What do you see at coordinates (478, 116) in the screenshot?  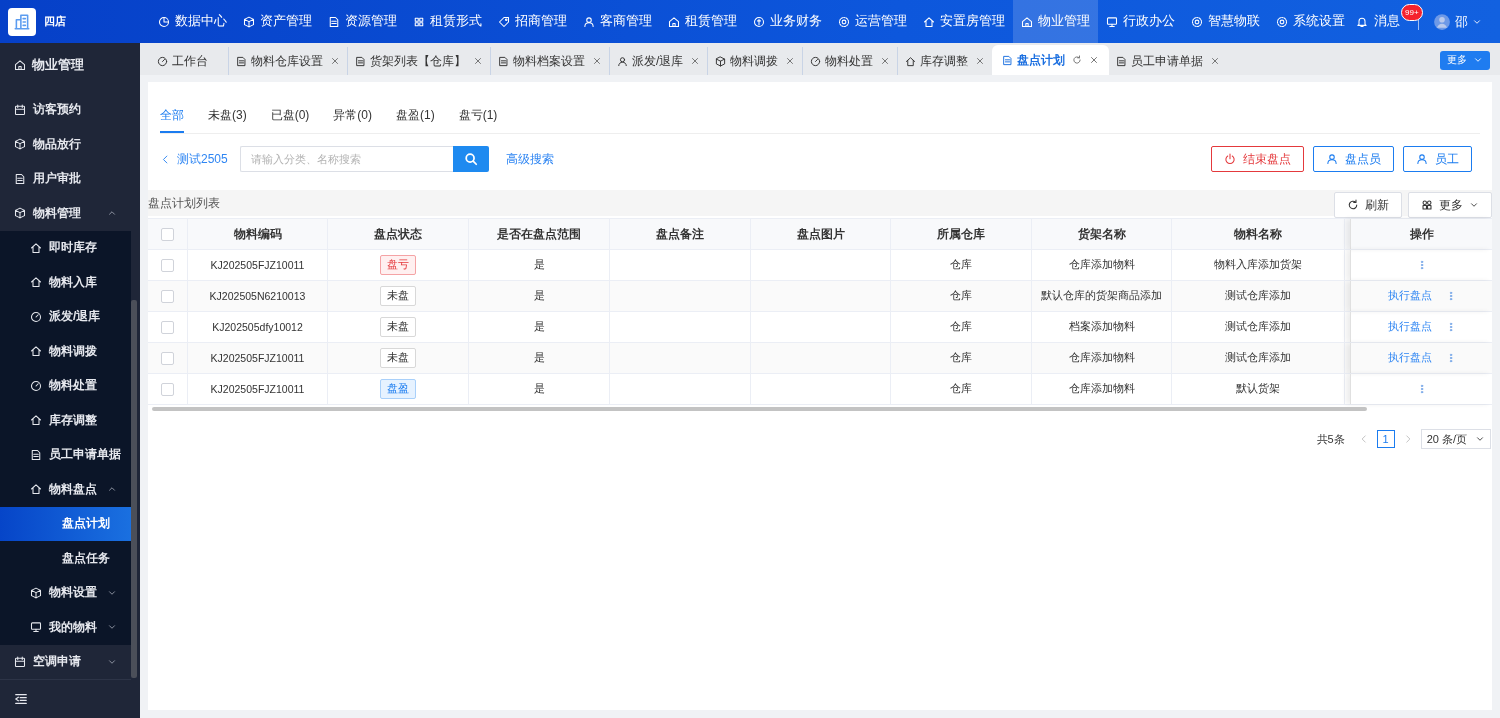 I see `filter-tab: 盘亏(1)` at bounding box center [478, 116].